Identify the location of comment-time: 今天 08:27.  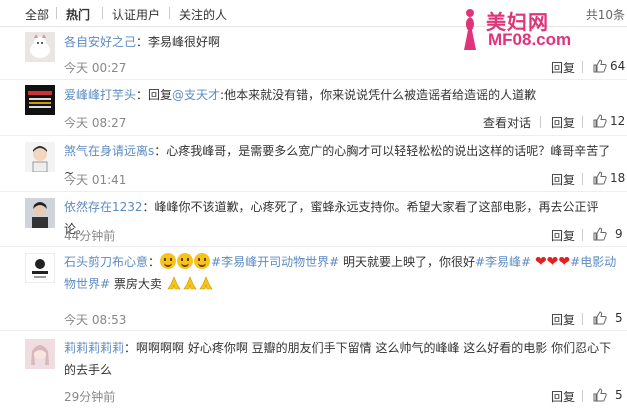
(95, 123).